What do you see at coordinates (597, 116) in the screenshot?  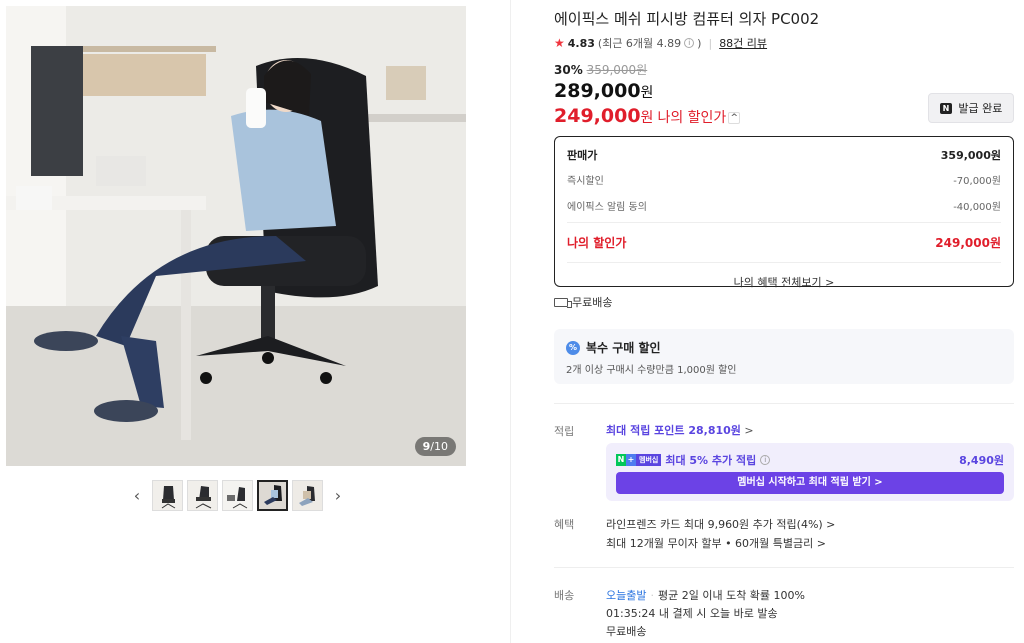 I see `my-price-value: 249,000` at bounding box center [597, 116].